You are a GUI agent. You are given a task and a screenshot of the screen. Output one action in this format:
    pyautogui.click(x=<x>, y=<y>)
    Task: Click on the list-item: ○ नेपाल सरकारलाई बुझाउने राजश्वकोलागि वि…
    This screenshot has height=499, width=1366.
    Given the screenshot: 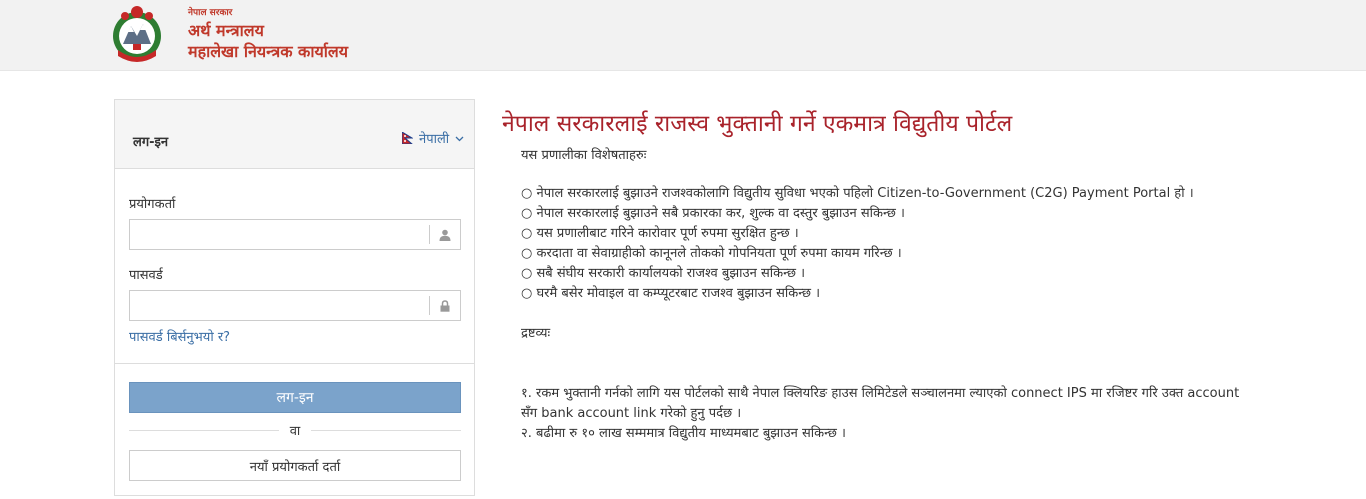 What is the action you would take?
    pyautogui.click(x=857, y=193)
    